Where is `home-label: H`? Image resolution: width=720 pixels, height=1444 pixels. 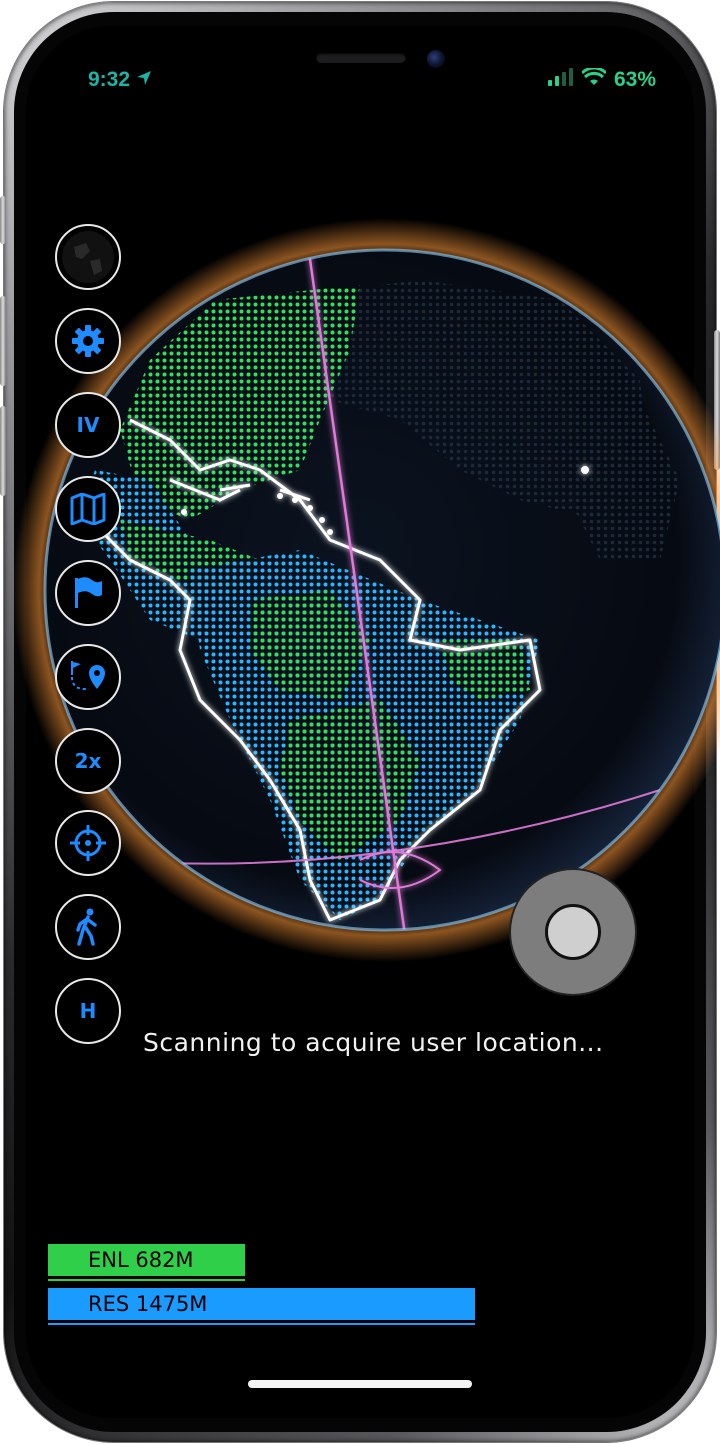
home-label: H is located at coordinates (88, 1011).